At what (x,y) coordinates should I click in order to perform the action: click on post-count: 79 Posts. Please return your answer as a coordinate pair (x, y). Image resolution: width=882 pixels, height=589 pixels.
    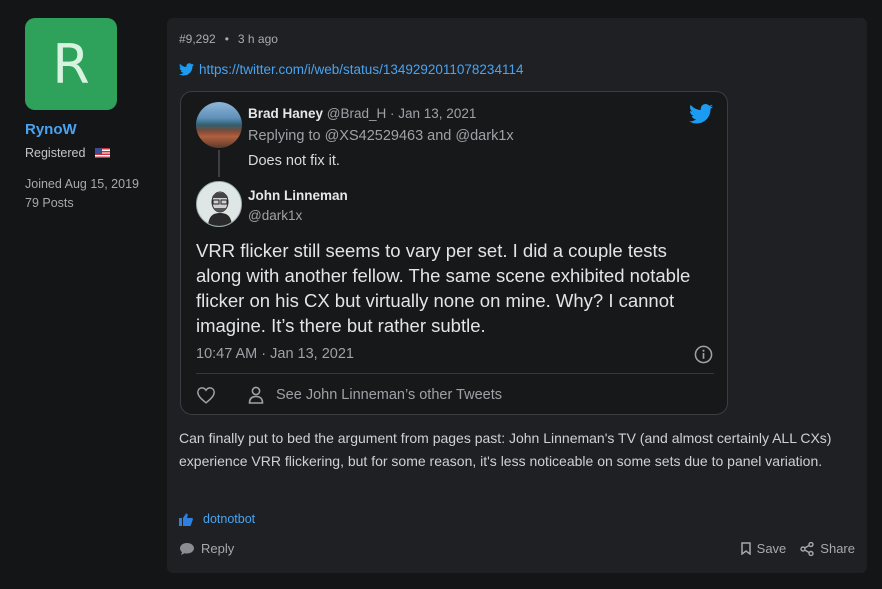
    Looking at the image, I should click on (49, 203).